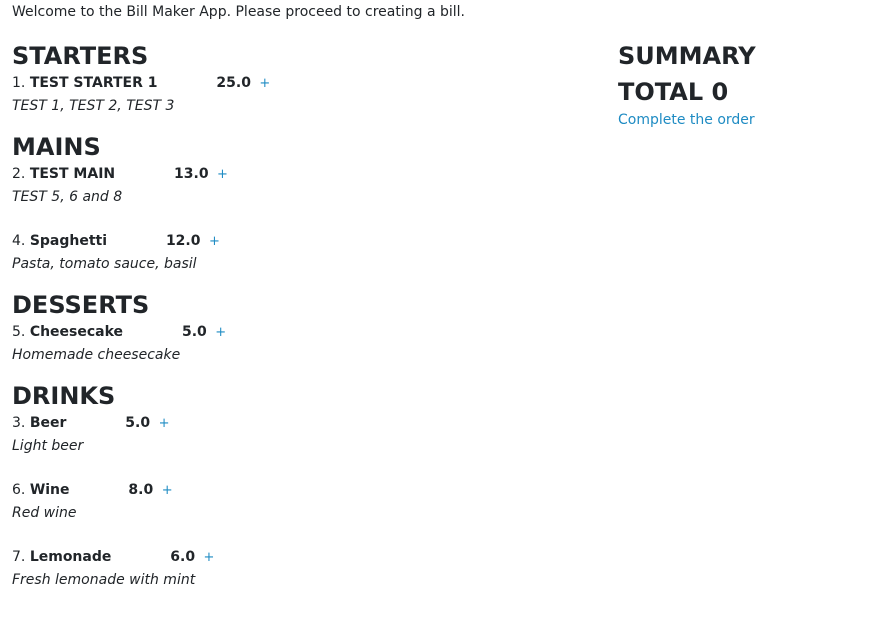  What do you see at coordinates (48, 446) in the screenshot?
I see `item-description: Light beer` at bounding box center [48, 446].